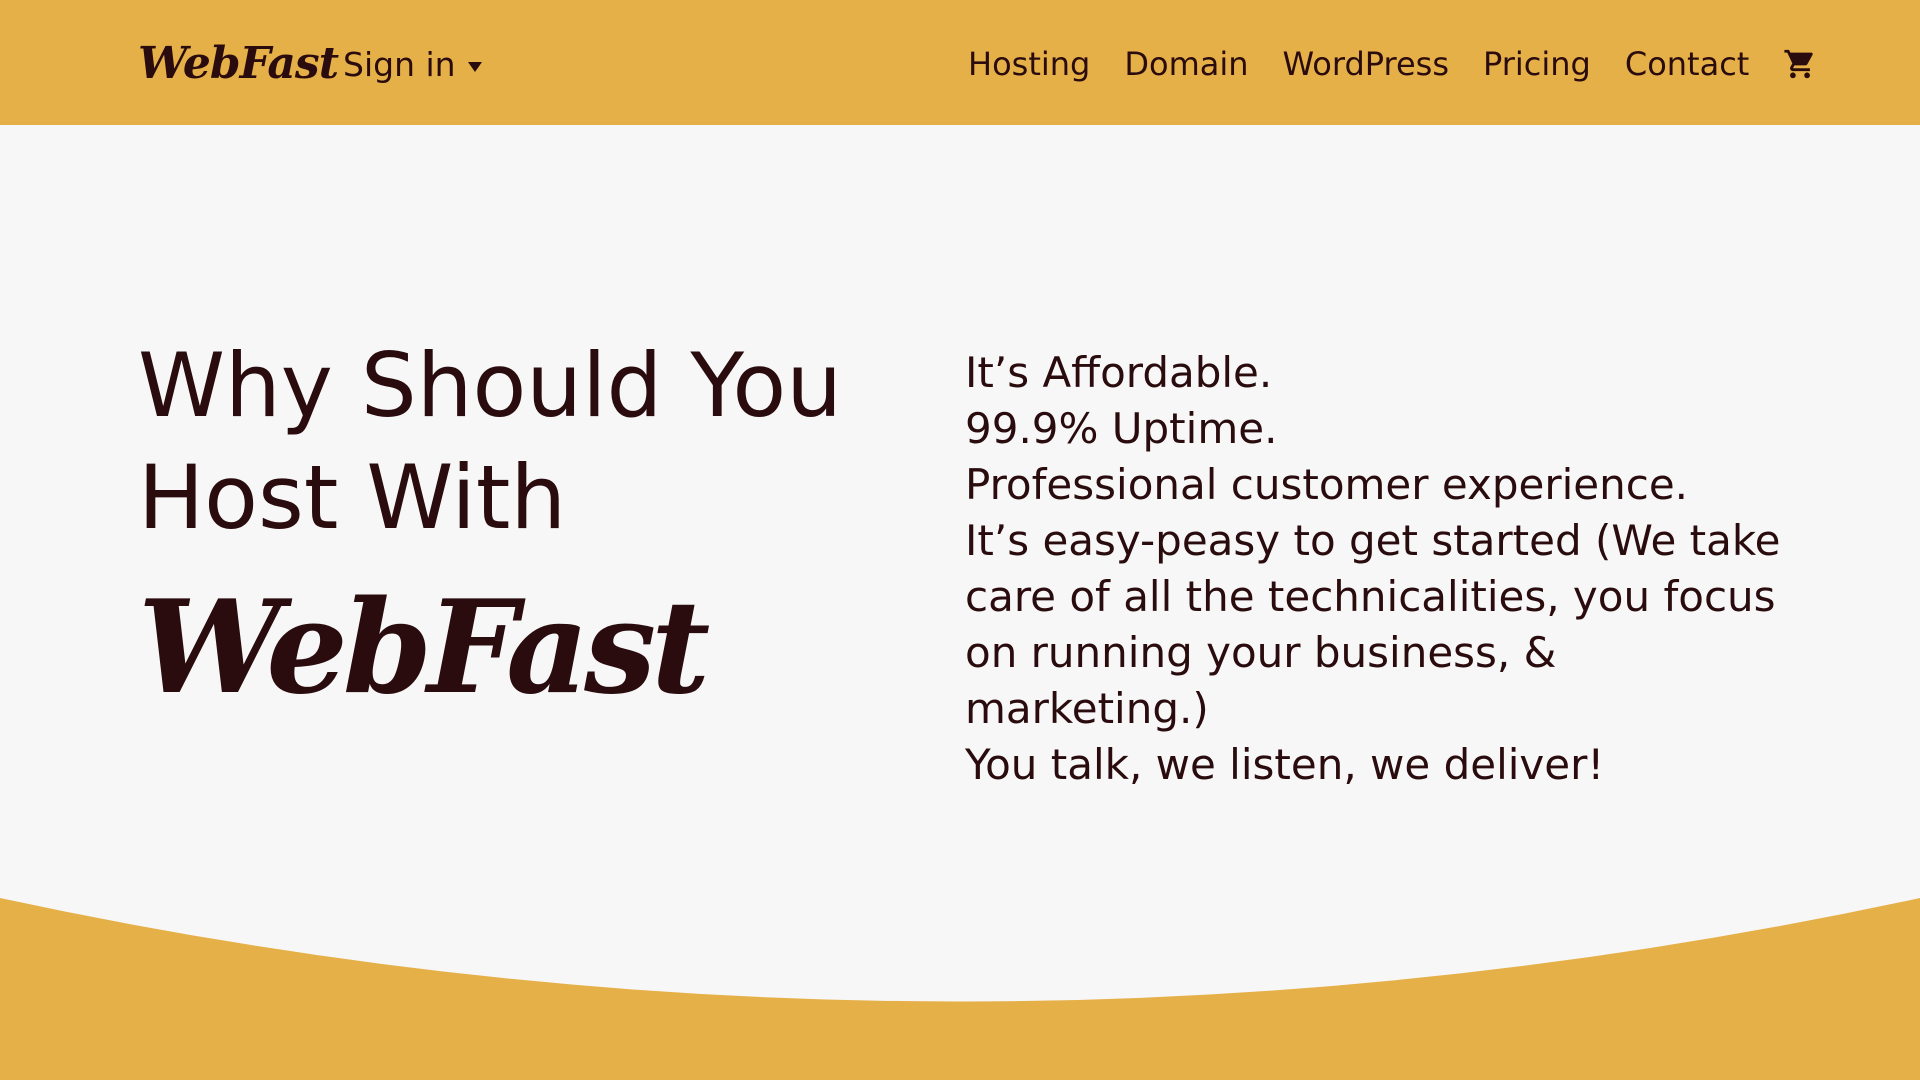  Describe the element at coordinates (1285, 764) in the screenshot. I see `reason-item: You talk, we listen, we deliver!` at that location.